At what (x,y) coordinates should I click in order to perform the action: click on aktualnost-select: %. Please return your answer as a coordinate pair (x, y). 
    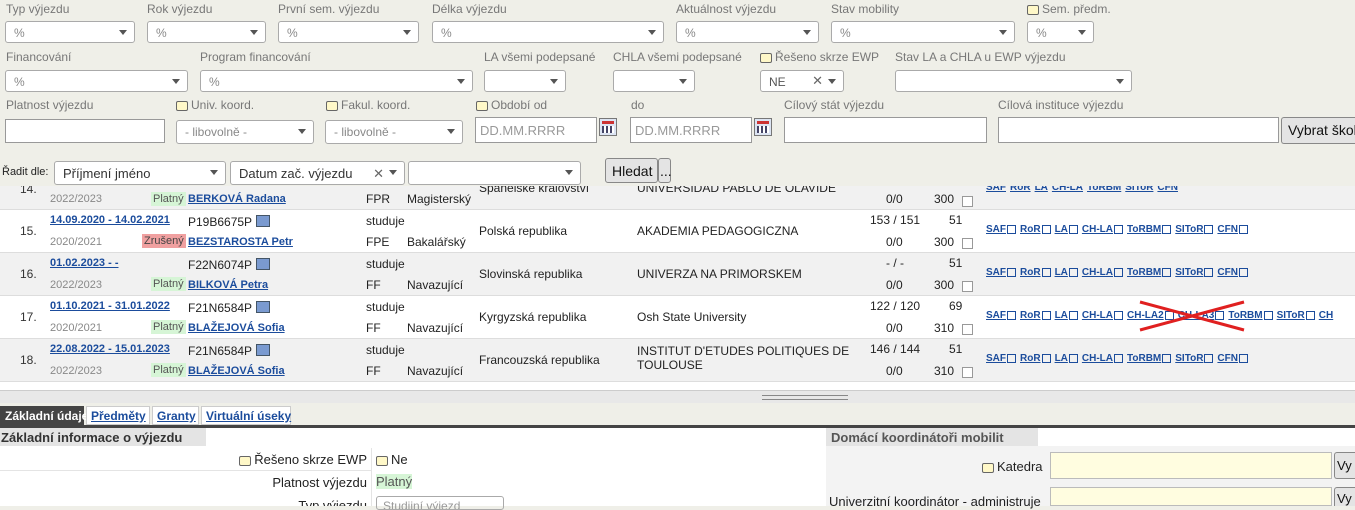
    Looking at the image, I should click on (747, 32).